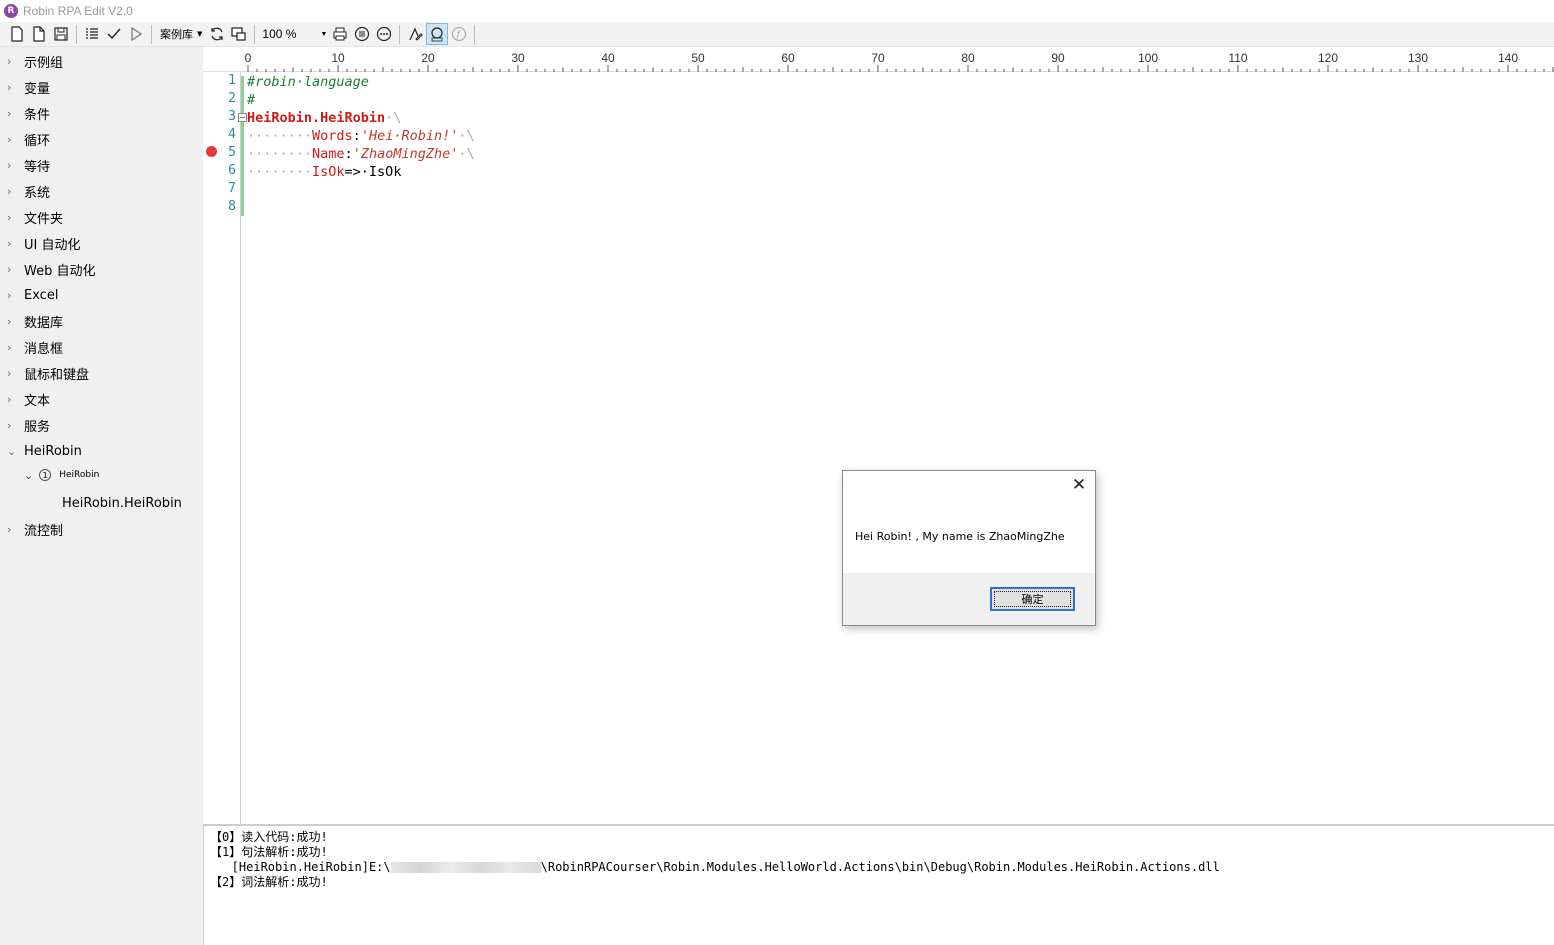  Describe the element at coordinates (92, 34) in the screenshot. I see `list-icon` at that location.